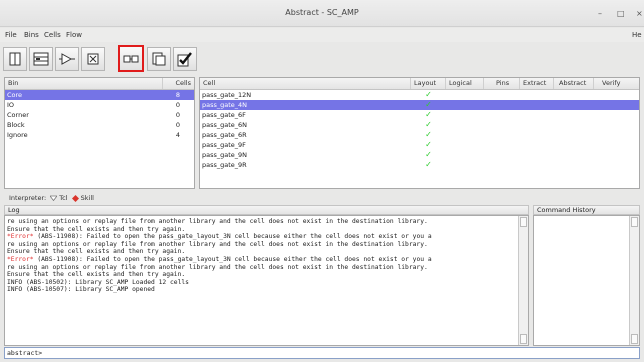 The height and width of the screenshot is (362, 644). I want to click on menu-cells: Cells, so click(52, 35).